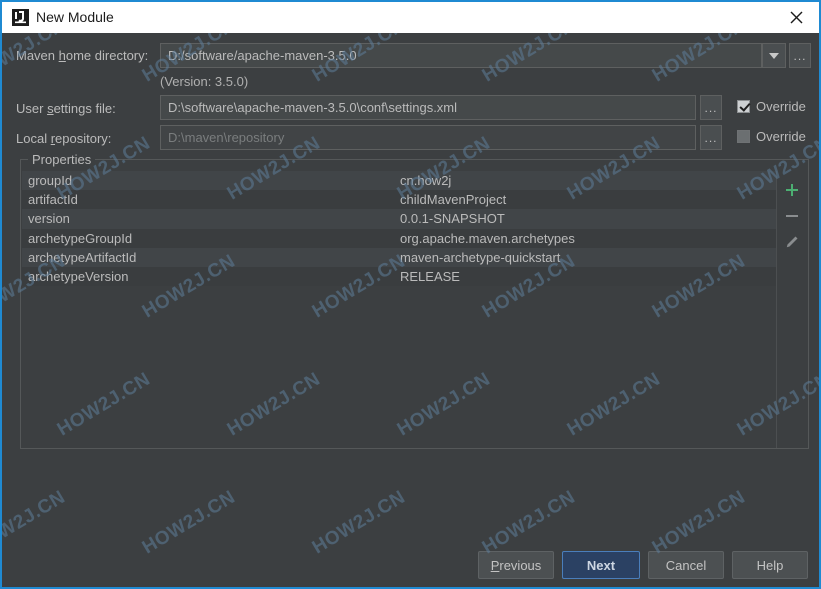  I want to click on local-repository-override-label: Override, so click(781, 136).